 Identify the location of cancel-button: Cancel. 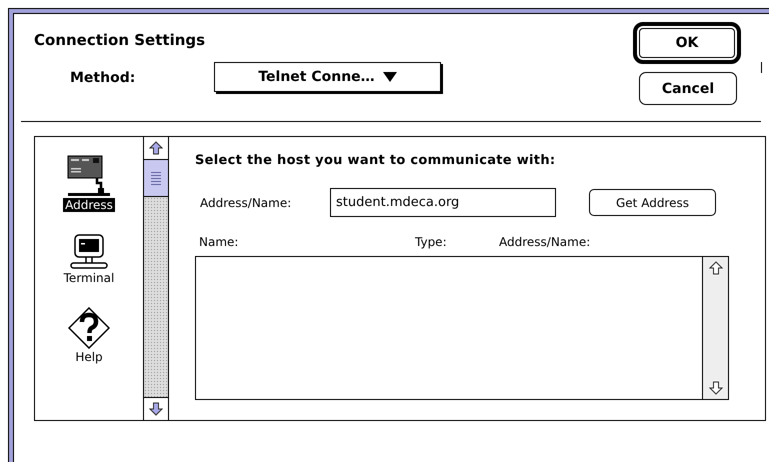
(688, 88).